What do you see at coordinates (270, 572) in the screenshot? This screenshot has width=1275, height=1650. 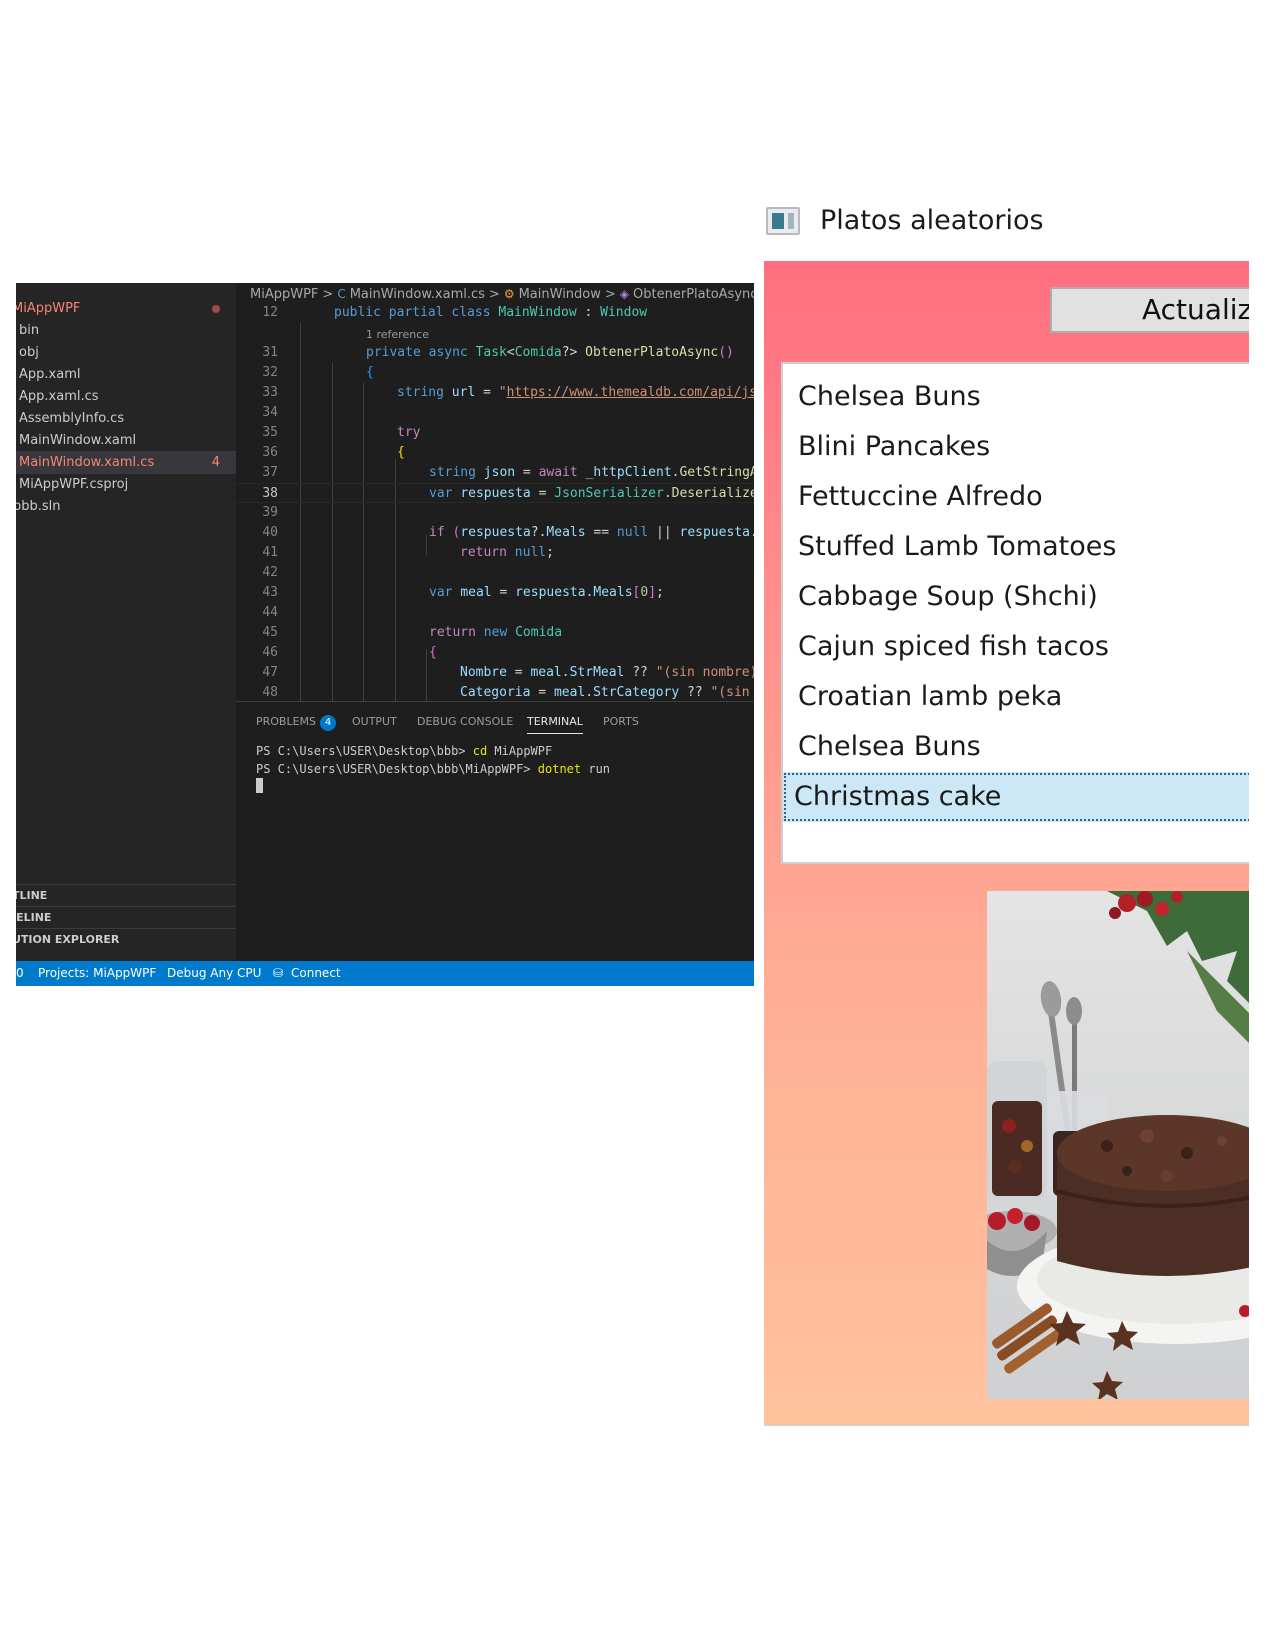 I see `code-line: 42` at bounding box center [270, 572].